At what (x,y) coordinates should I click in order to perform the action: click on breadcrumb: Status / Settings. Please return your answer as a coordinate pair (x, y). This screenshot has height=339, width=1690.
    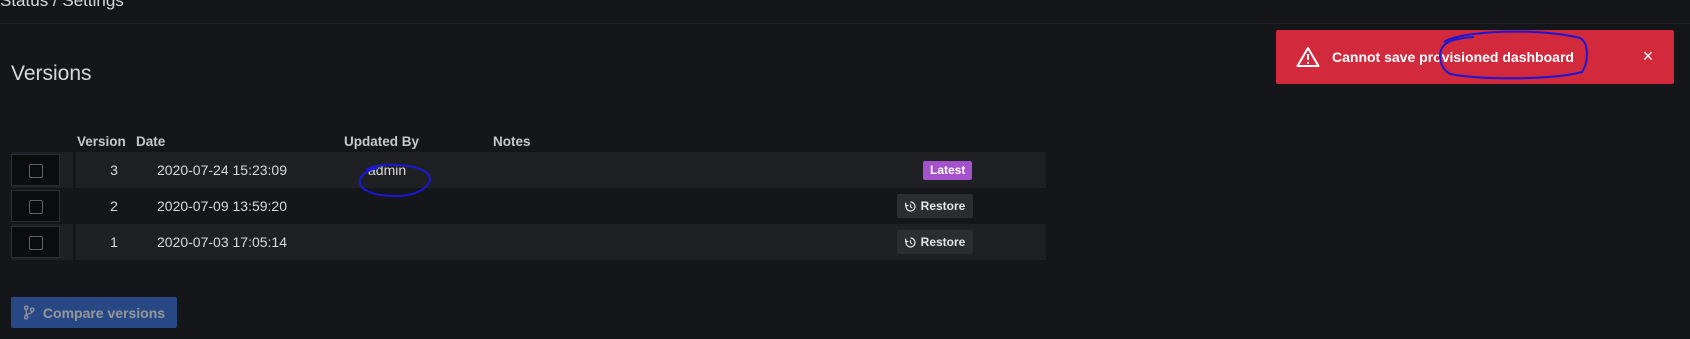
    Looking at the image, I should click on (62, 5).